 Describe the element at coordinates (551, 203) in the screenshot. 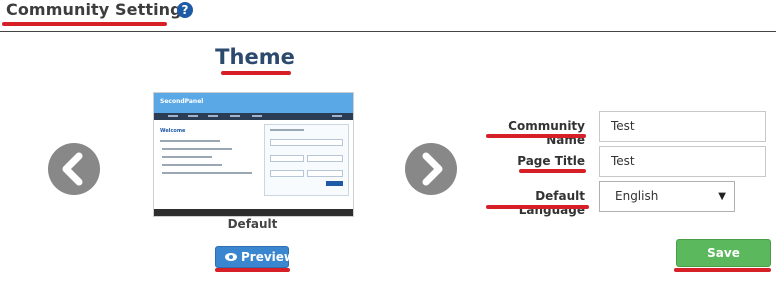

I see `default-language-label: Default Language` at that location.